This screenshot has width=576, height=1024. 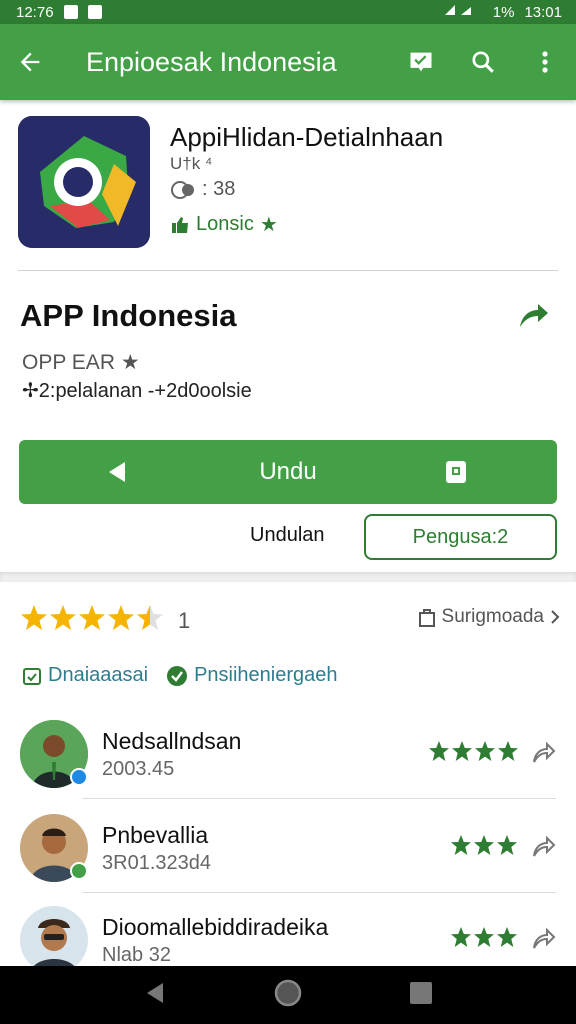 What do you see at coordinates (54, 940) in the screenshot?
I see `avatar` at bounding box center [54, 940].